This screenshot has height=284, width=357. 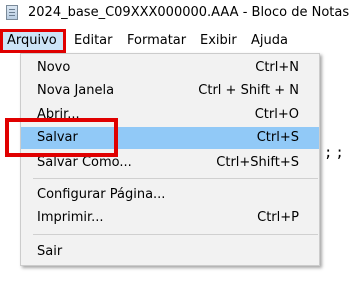 What do you see at coordinates (277, 137) in the screenshot?
I see `menu-item-shortcut: Ctrl+S` at bounding box center [277, 137].